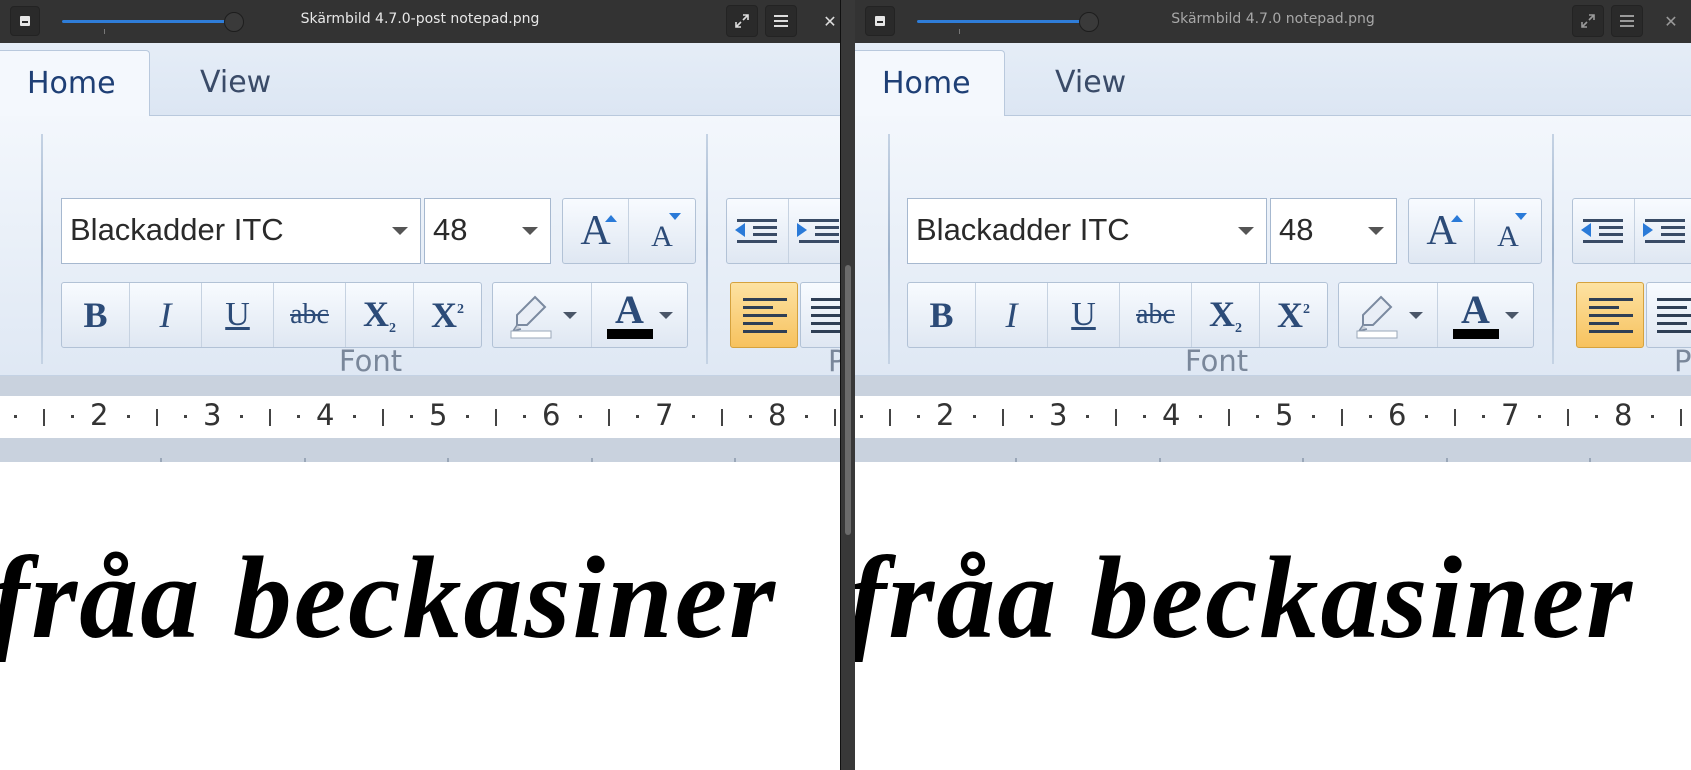 This screenshot has width=1691, height=770. What do you see at coordinates (1627, 21) in the screenshot?
I see `right-menu-button` at bounding box center [1627, 21].